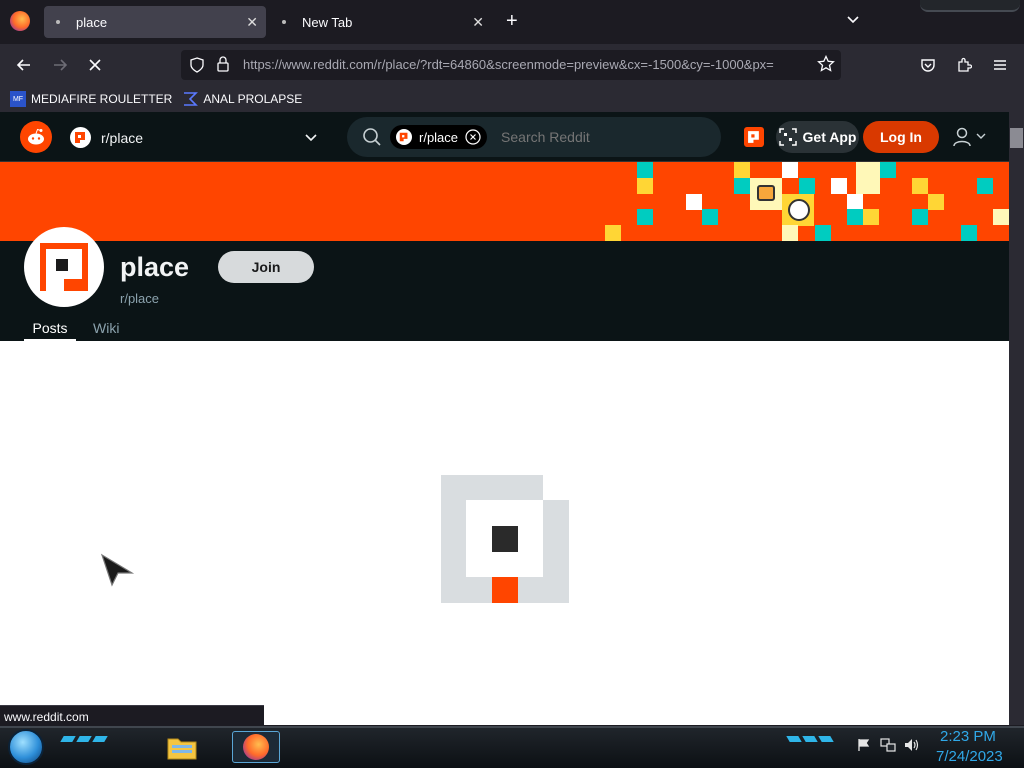 The width and height of the screenshot is (1024, 768). What do you see at coordinates (197, 67) in the screenshot?
I see `shield-icon` at bounding box center [197, 67].